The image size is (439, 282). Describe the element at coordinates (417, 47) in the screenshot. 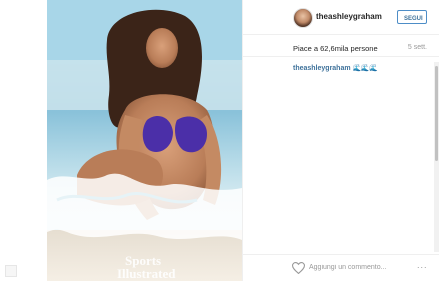

I see `post-time: 5 sett.` at that location.